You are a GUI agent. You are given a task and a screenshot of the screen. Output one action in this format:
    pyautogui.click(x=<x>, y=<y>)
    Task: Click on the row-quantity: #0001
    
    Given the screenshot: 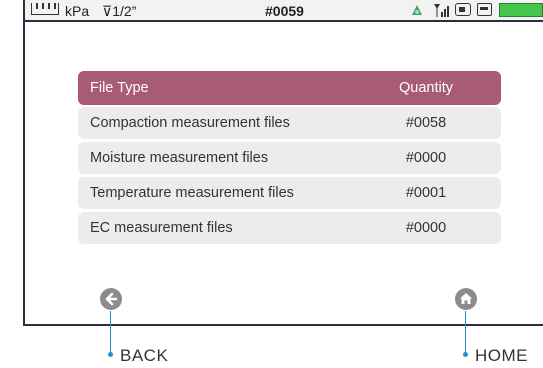 What is the action you would take?
    pyautogui.click(x=426, y=193)
    